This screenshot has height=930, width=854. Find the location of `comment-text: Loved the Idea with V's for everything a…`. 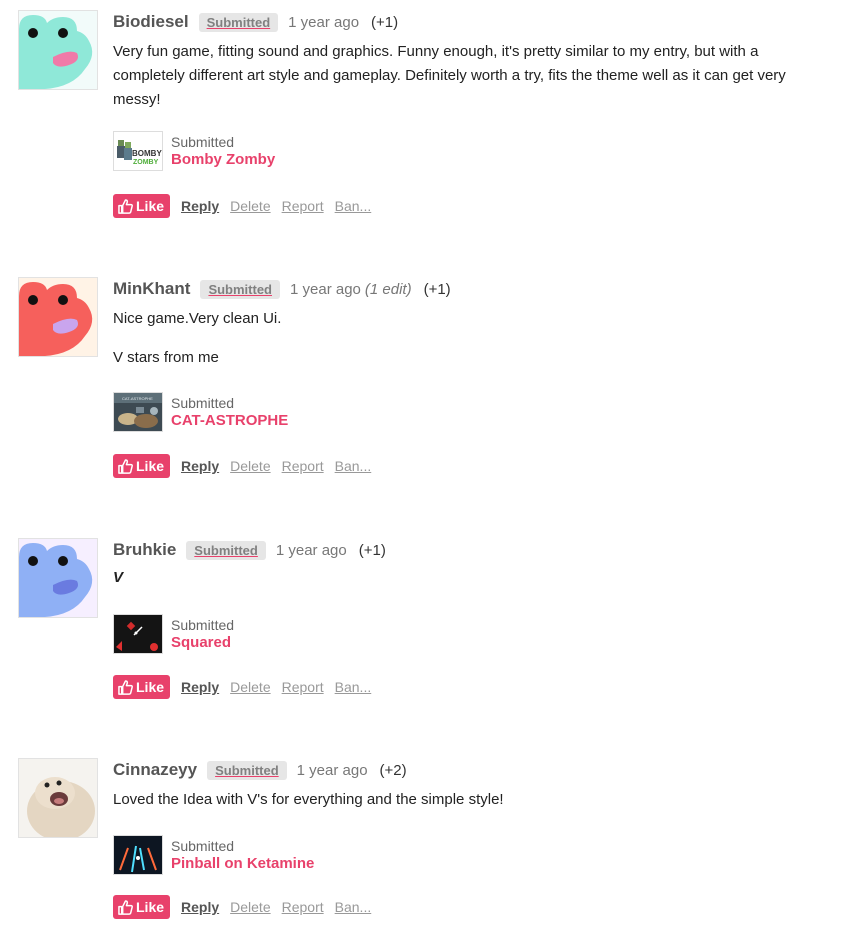

comment-text: Loved the Idea with V's for everything a… is located at coordinates (473, 800).